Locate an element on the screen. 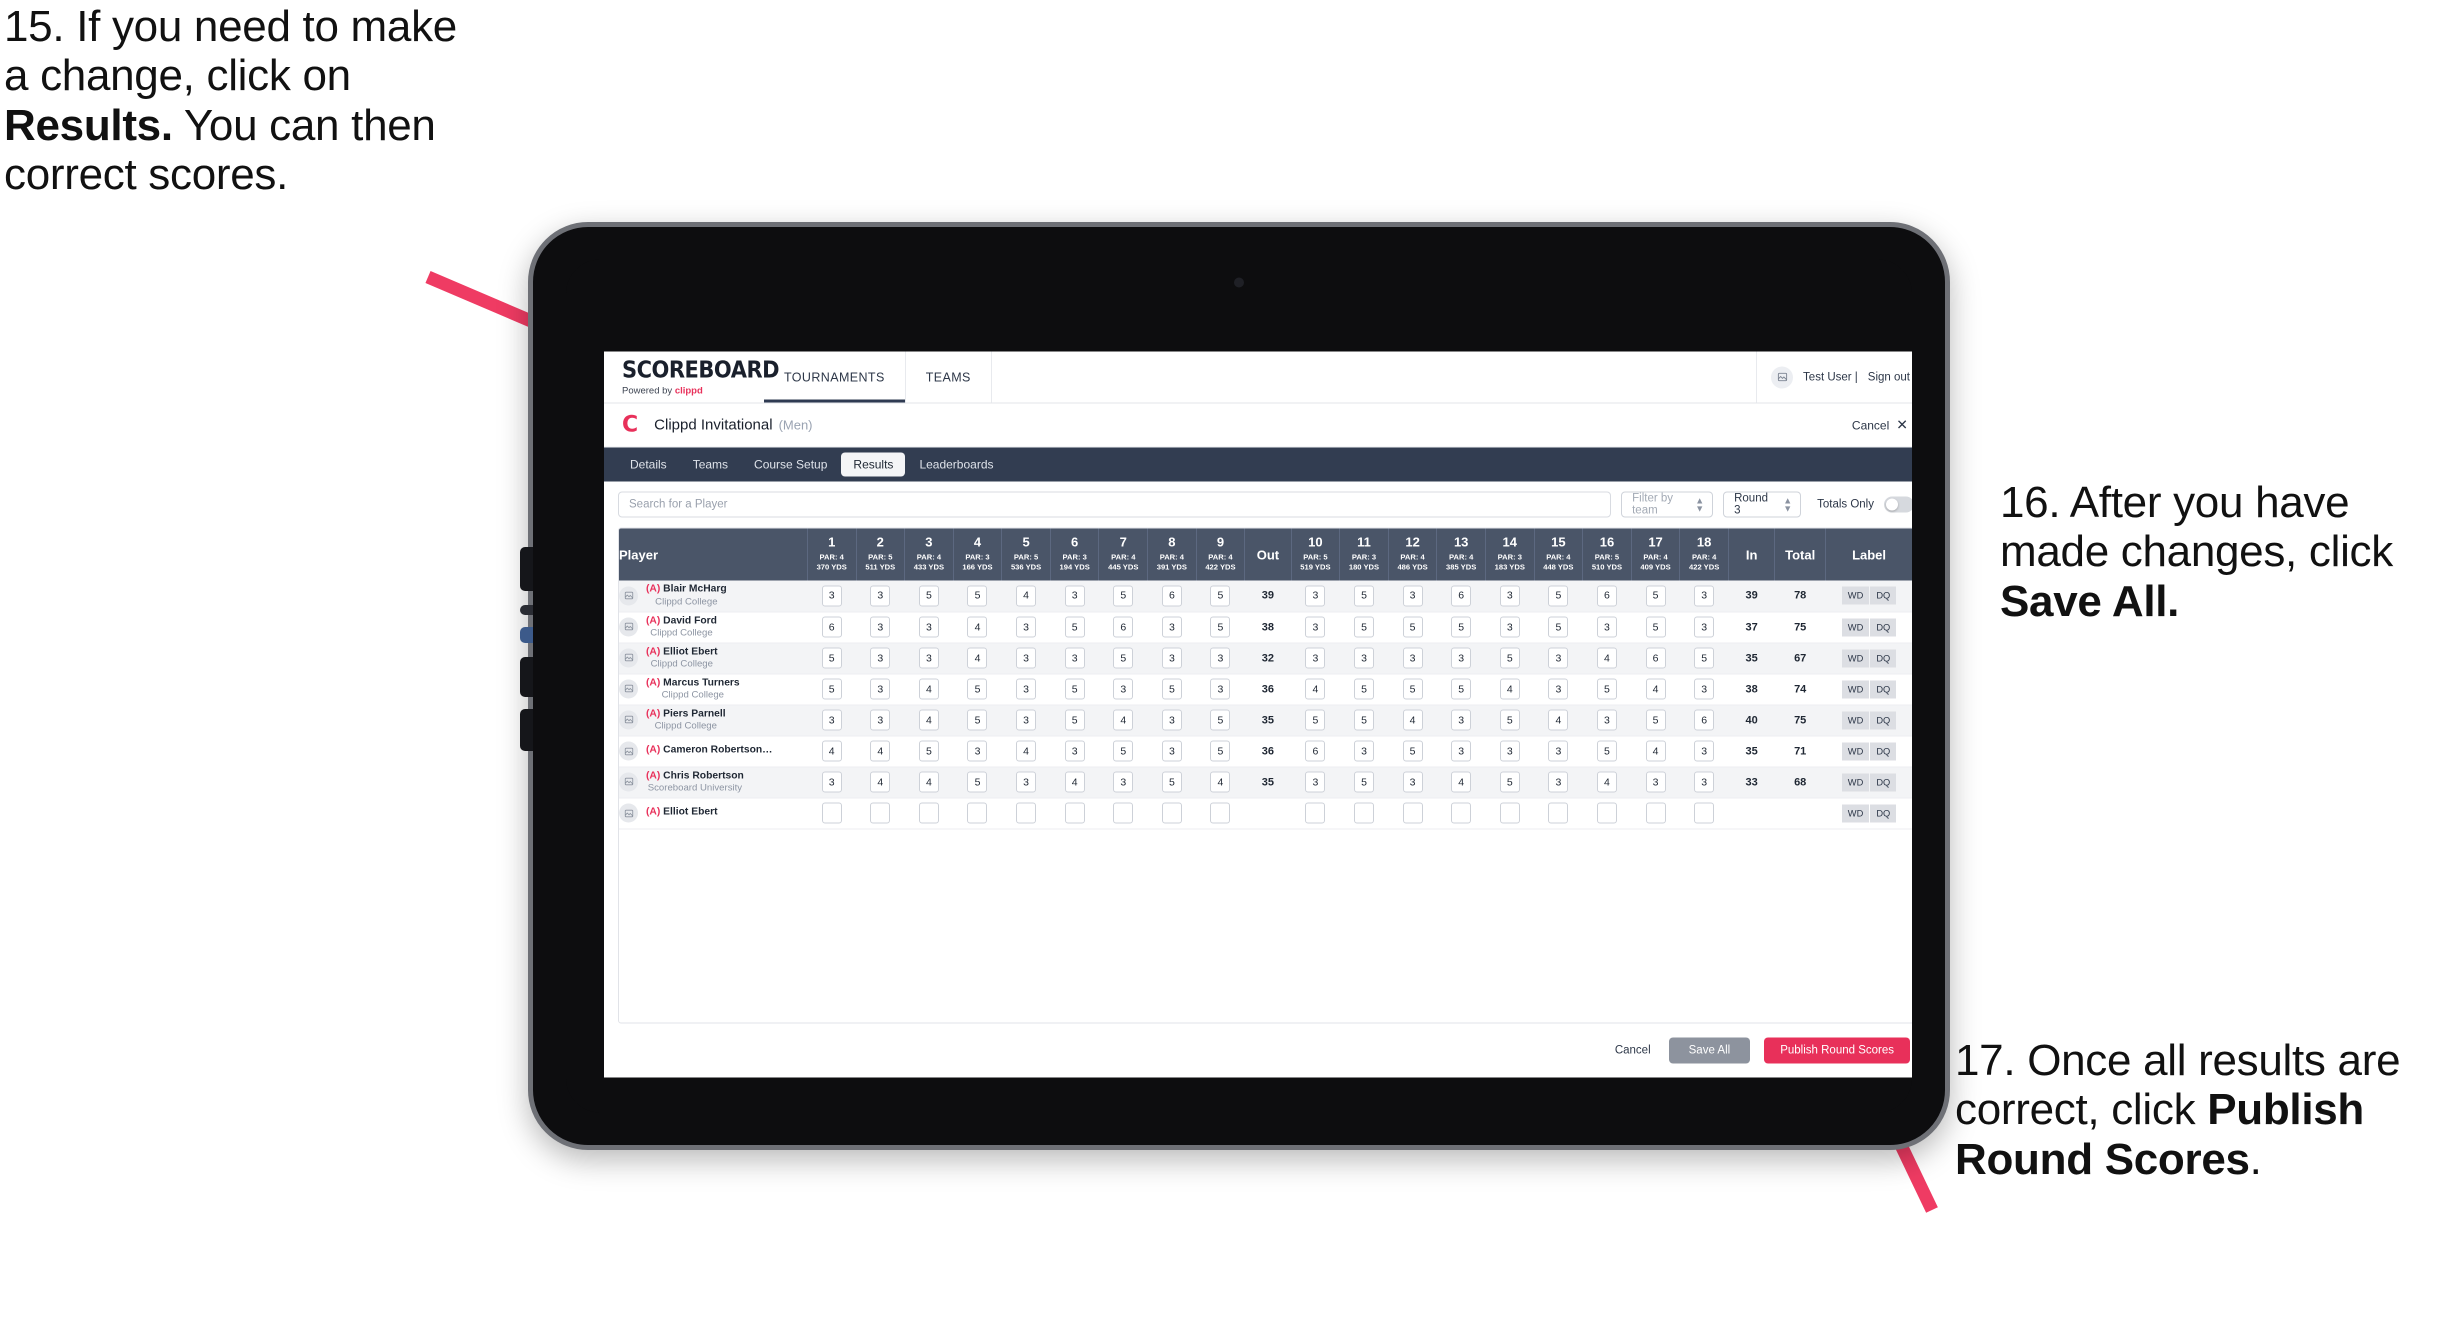 This screenshot has height=1326, width=2464. nav-tab-tournaments: TOURNAMENTS is located at coordinates (835, 377).